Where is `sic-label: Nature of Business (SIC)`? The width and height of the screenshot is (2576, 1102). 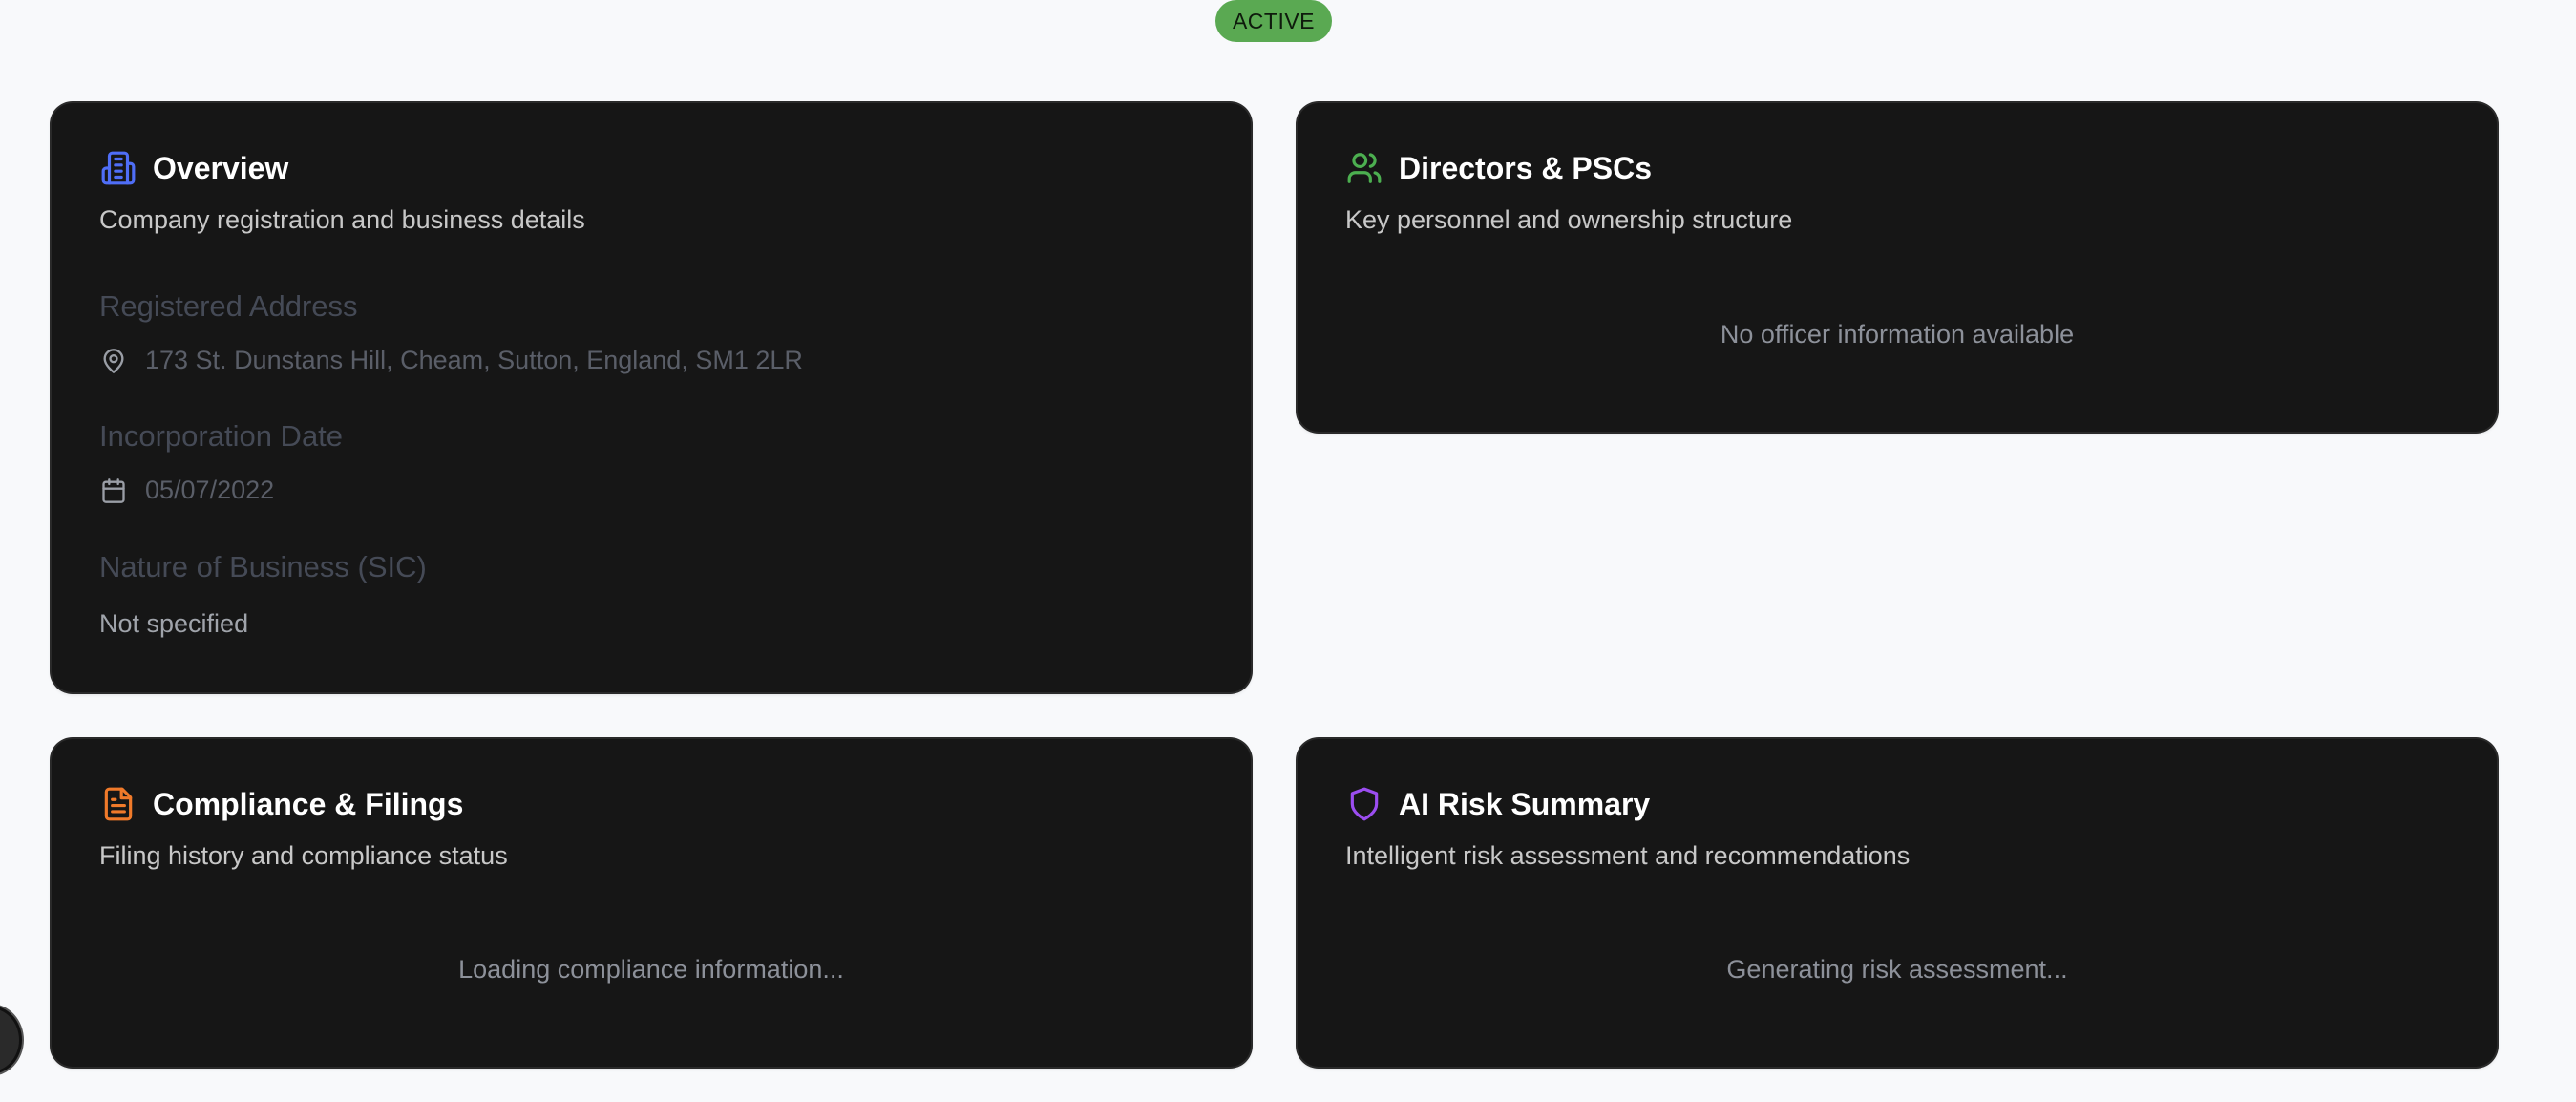 sic-label: Nature of Business (SIC) is located at coordinates (263, 566).